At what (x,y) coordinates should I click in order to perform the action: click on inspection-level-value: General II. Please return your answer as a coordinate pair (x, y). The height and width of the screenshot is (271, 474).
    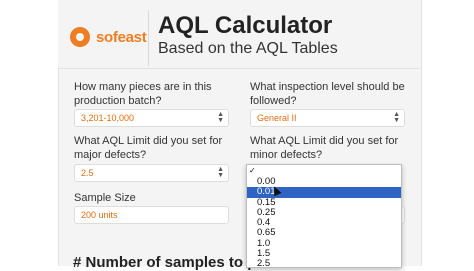
    Looking at the image, I should click on (277, 118).